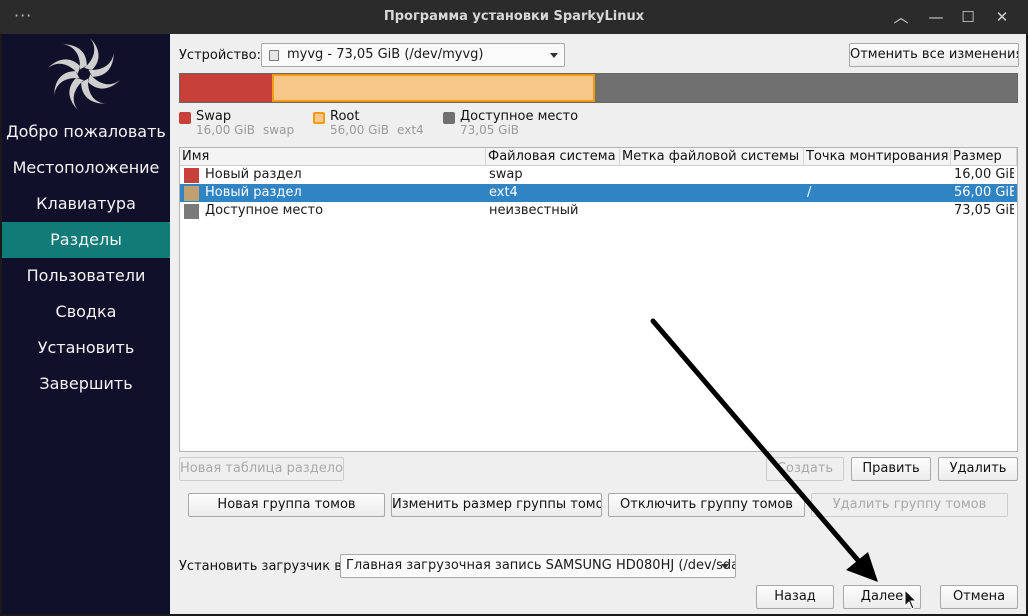  Describe the element at coordinates (496, 505) in the screenshot. I see `resize-volume-group-button: Изменить размер группы томов` at that location.